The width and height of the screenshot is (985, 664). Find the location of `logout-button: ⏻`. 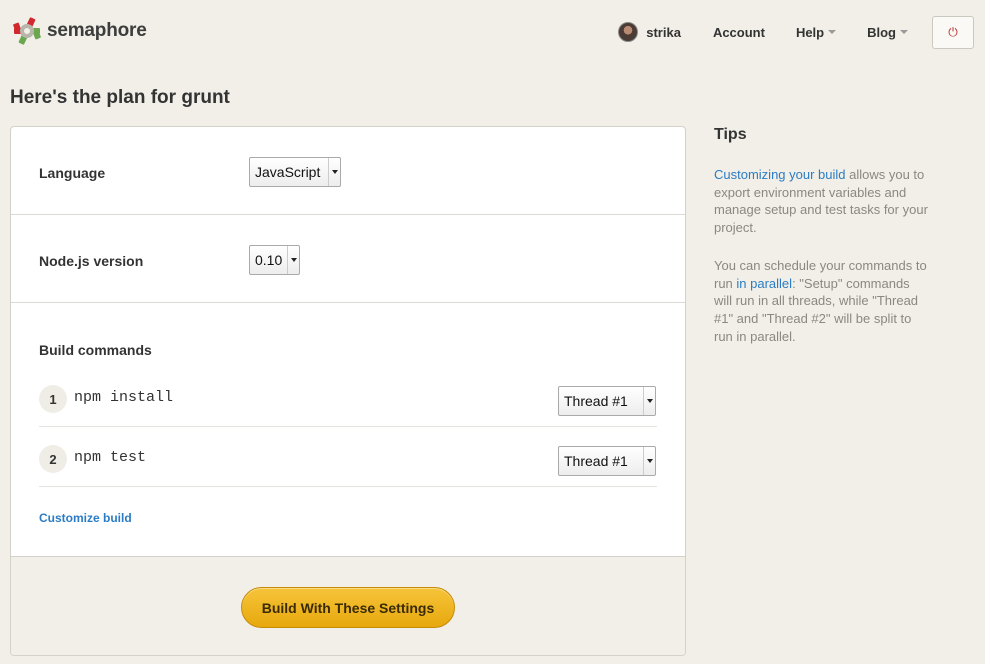

logout-button: ⏻ is located at coordinates (953, 32).